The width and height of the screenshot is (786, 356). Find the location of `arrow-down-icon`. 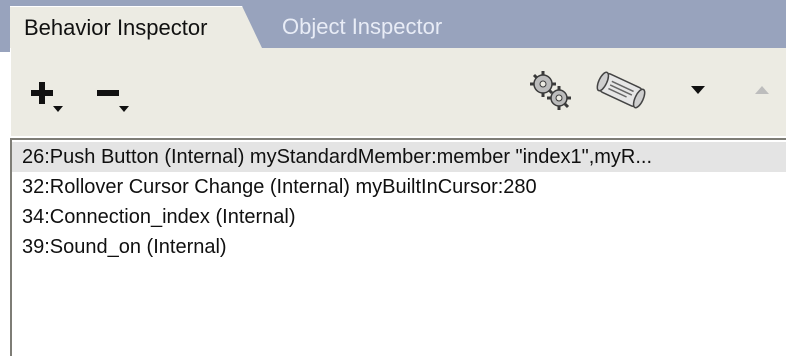

arrow-down-icon is located at coordinates (698, 90).